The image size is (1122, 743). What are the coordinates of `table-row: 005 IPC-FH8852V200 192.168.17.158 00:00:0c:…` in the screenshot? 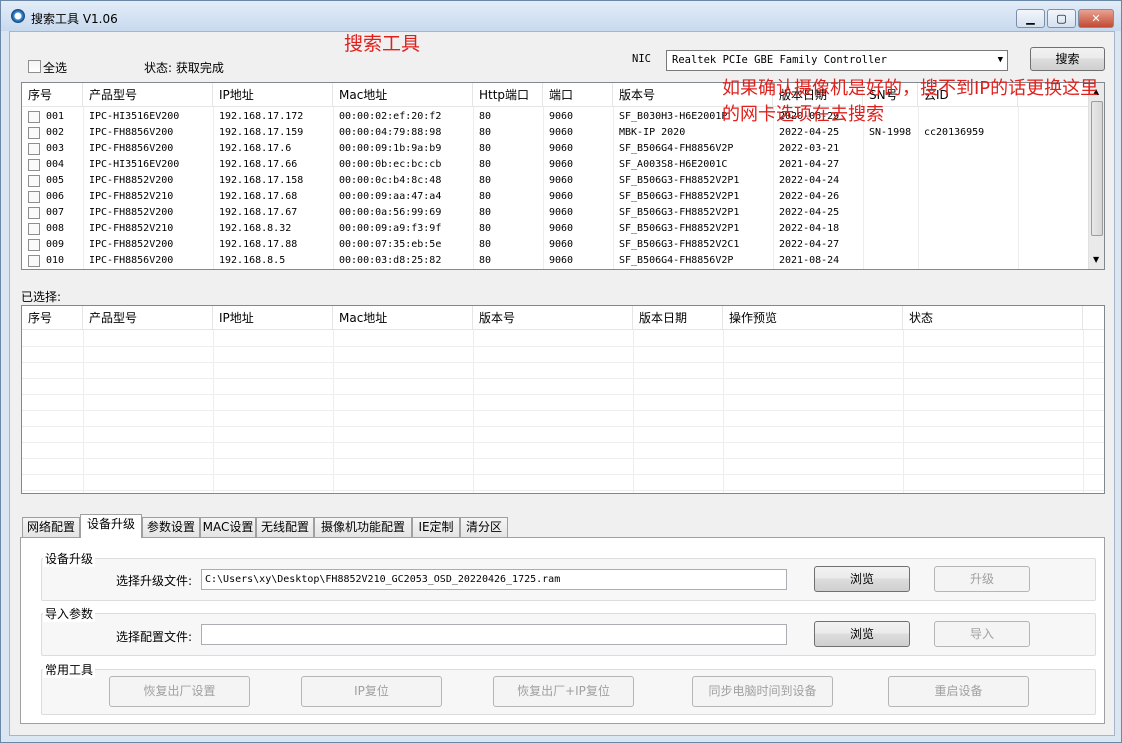 It's located at (555, 181).